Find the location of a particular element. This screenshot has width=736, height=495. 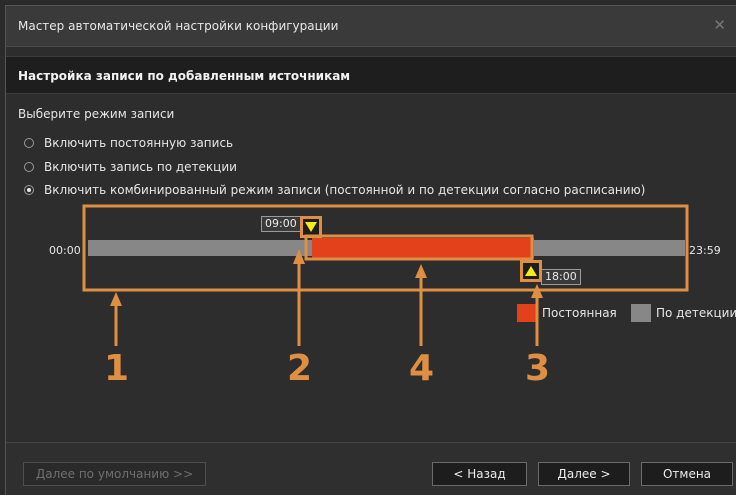

cancel-button: Отмена is located at coordinates (687, 474).